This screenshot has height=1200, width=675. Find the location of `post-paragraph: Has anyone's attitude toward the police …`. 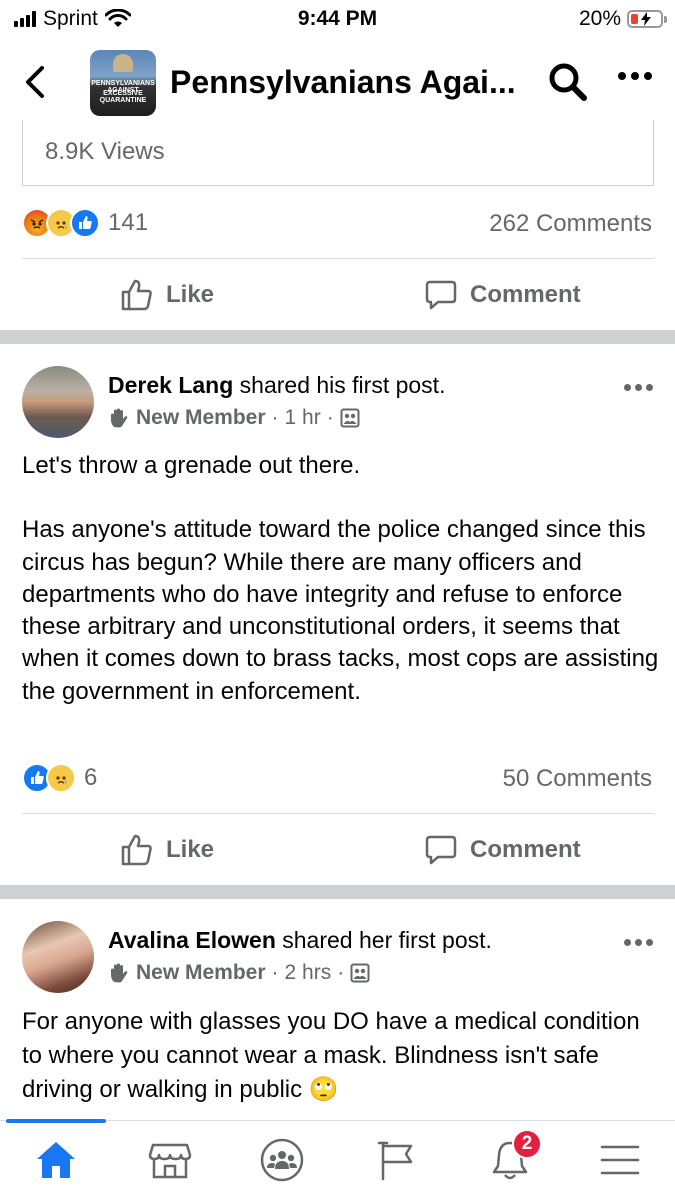

post-paragraph: Has anyone's attitude toward the police … is located at coordinates (340, 610).